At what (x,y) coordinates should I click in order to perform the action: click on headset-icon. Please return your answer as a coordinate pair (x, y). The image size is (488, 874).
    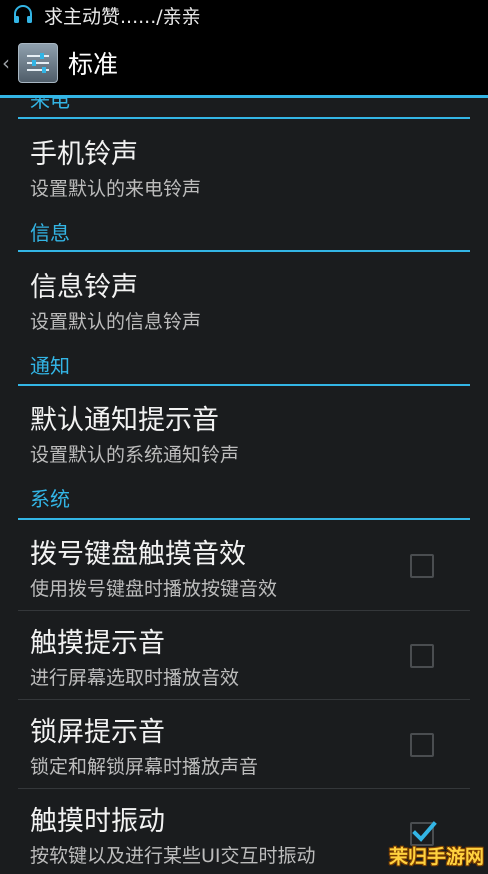
    Looking at the image, I should click on (23, 14).